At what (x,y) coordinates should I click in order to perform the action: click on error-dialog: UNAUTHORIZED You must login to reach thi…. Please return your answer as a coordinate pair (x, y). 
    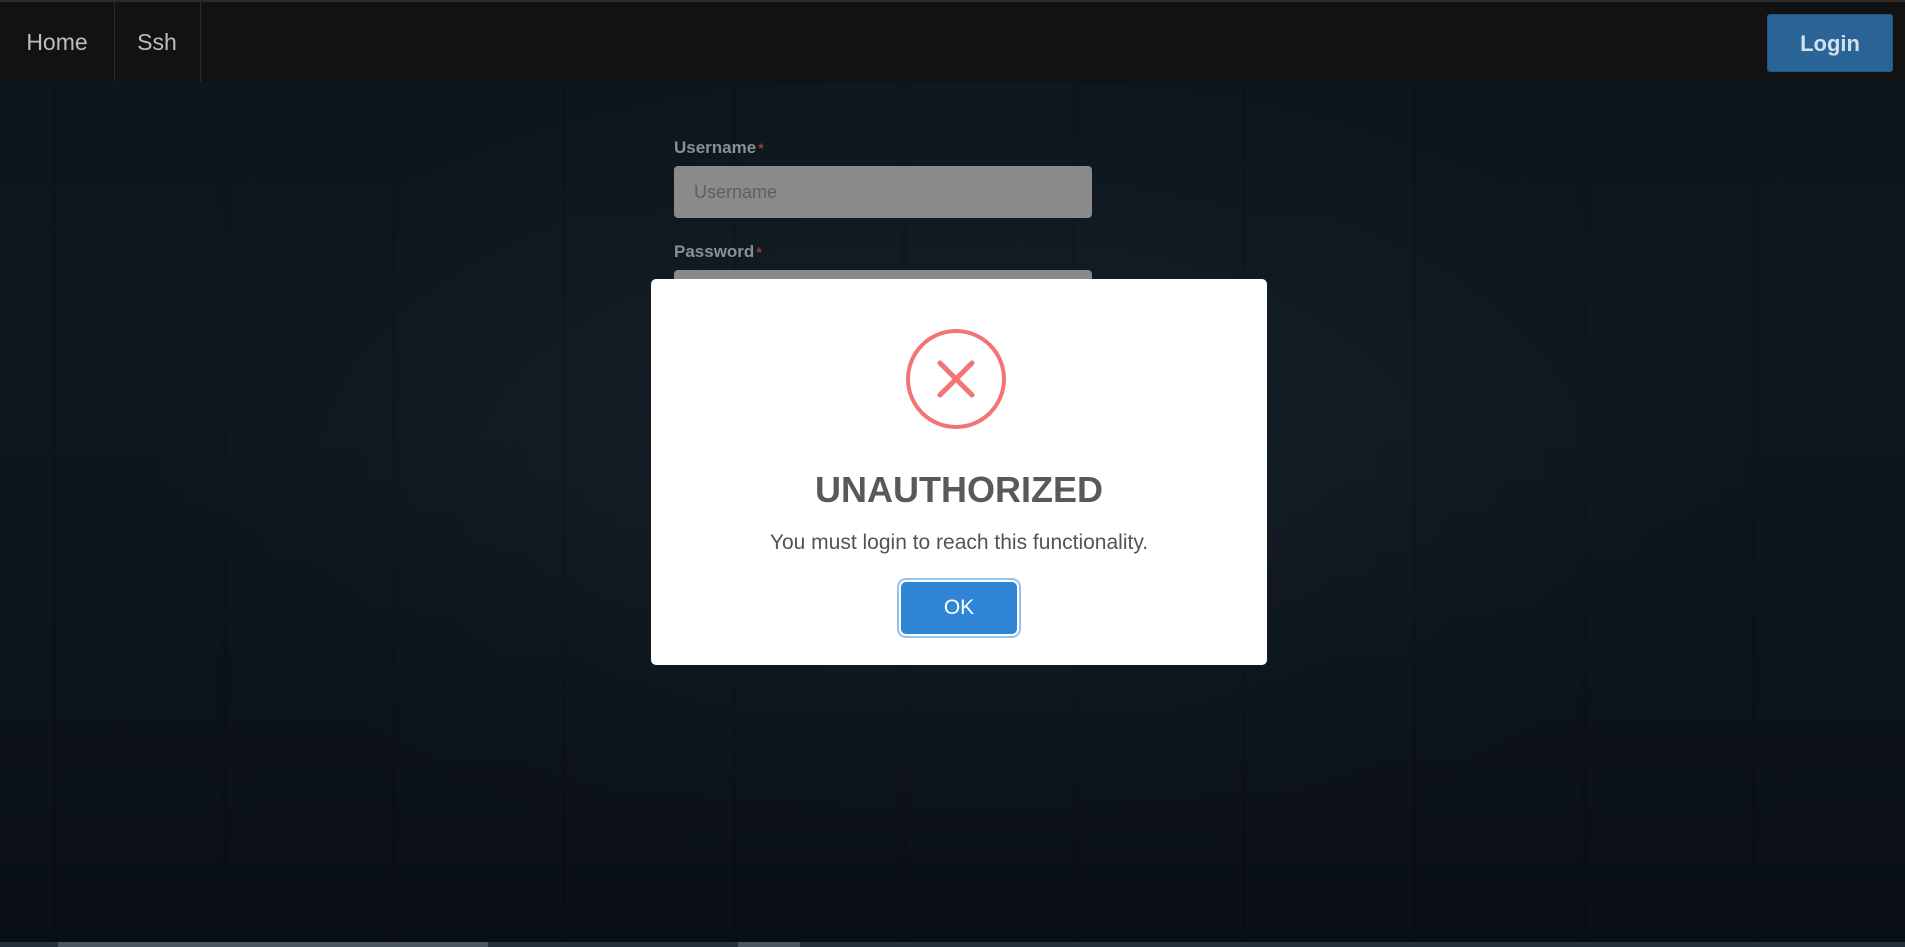
    Looking at the image, I should click on (959, 472).